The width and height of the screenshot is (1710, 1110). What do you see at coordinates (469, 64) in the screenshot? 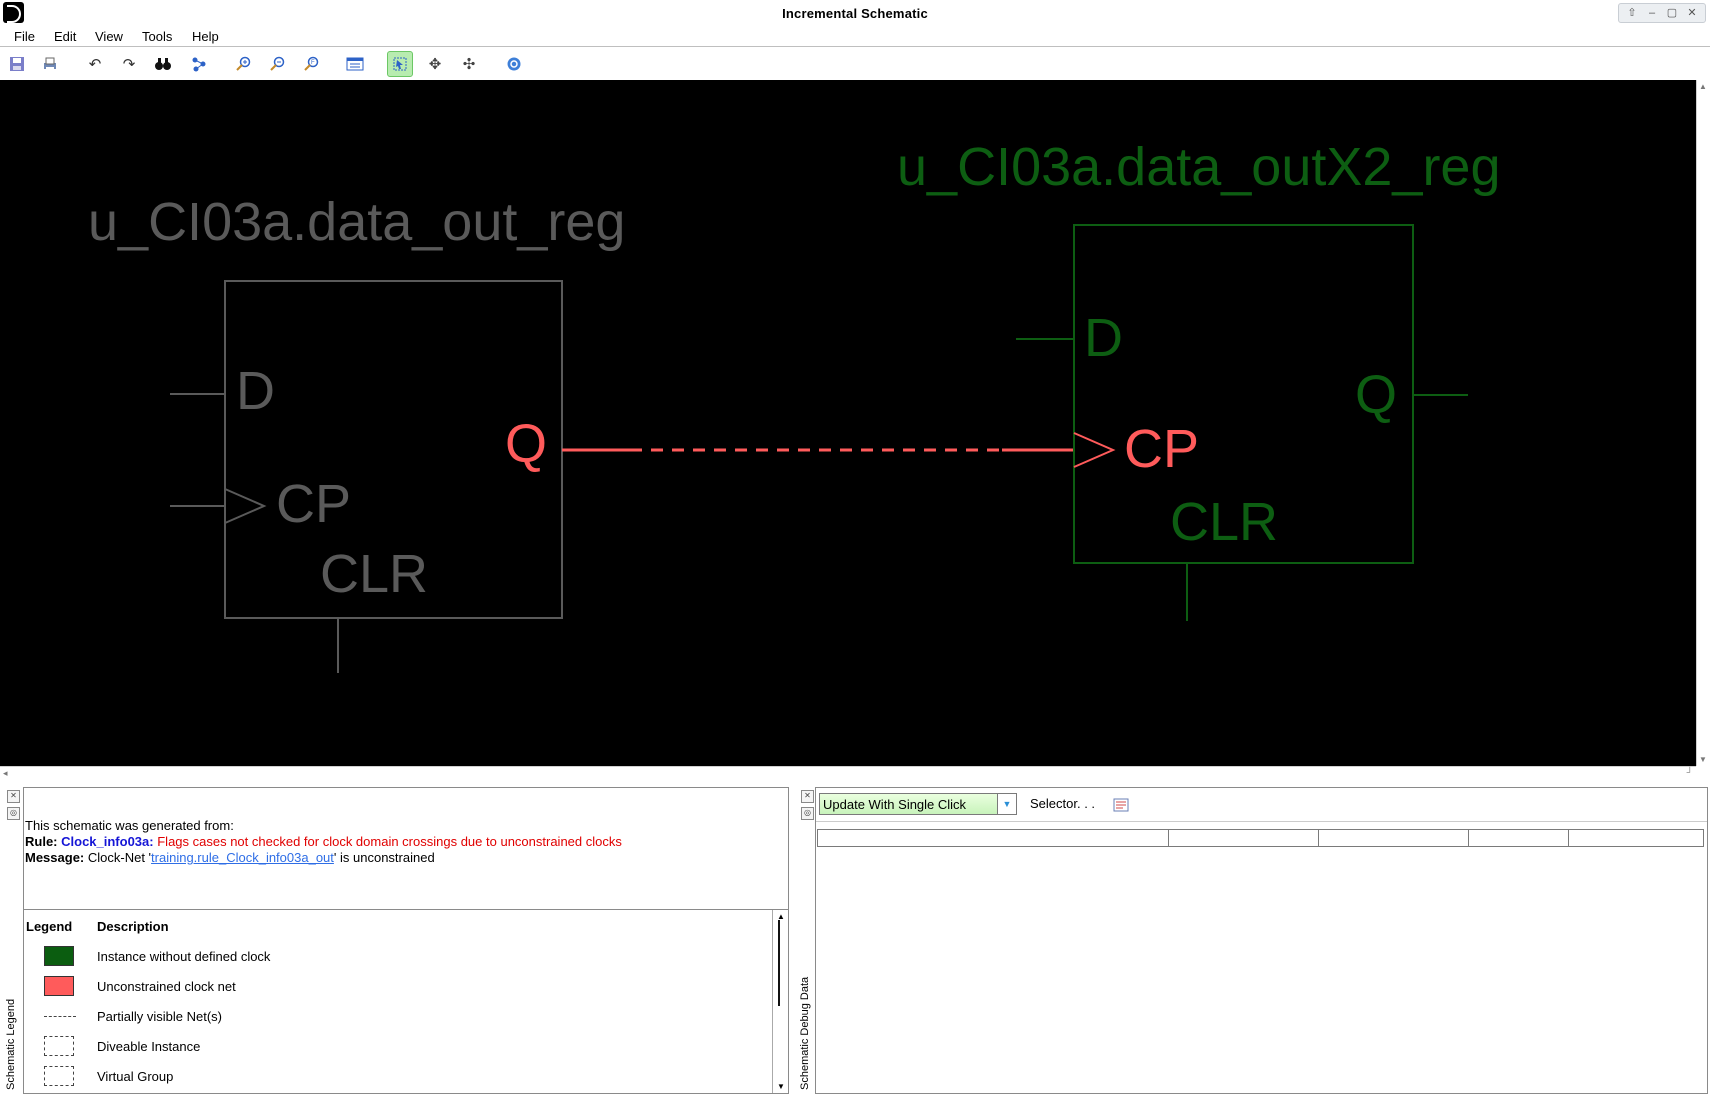
I see `expand-icon: ✣` at bounding box center [469, 64].